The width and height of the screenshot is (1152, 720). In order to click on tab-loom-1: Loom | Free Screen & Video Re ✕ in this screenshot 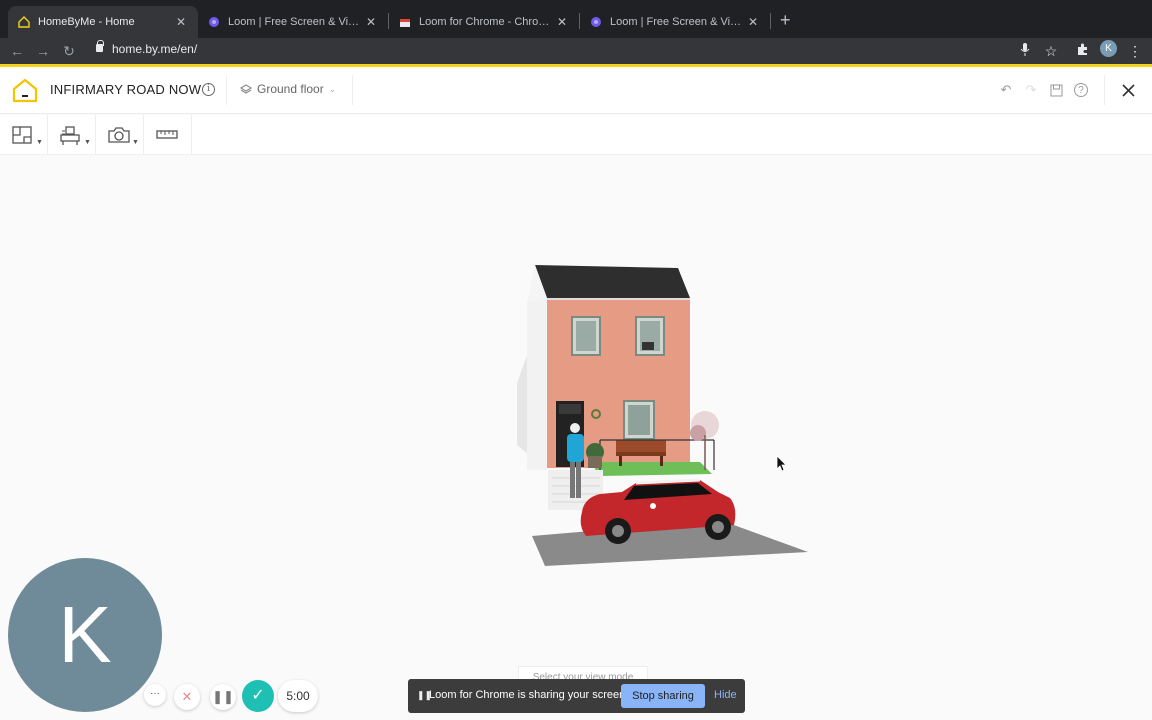, I will do `click(293, 22)`.